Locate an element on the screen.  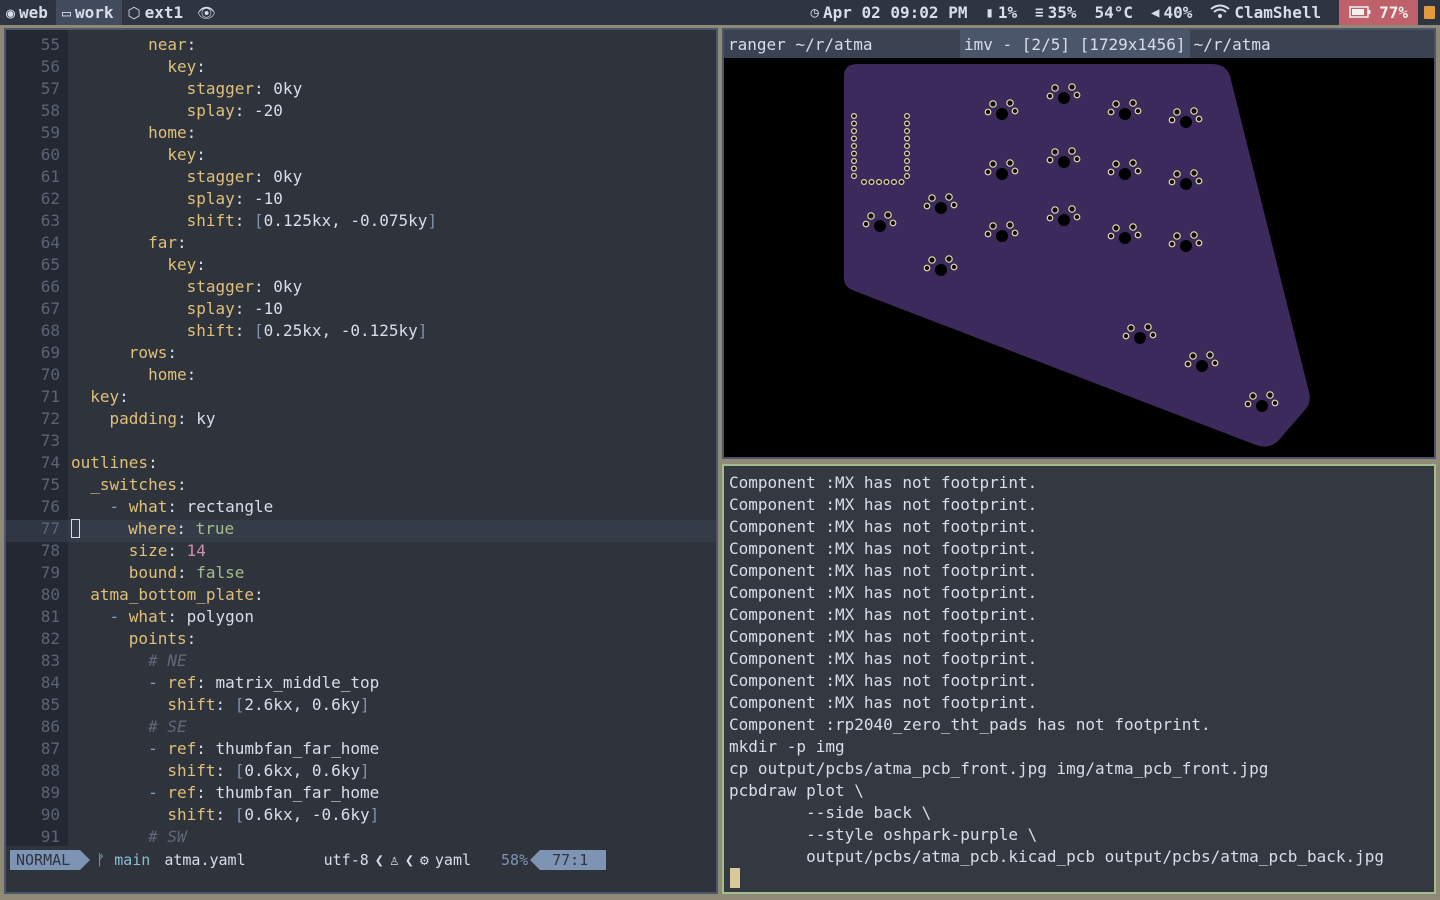
workspace-ext1: ⬡ ext1 is located at coordinates (157, 12).